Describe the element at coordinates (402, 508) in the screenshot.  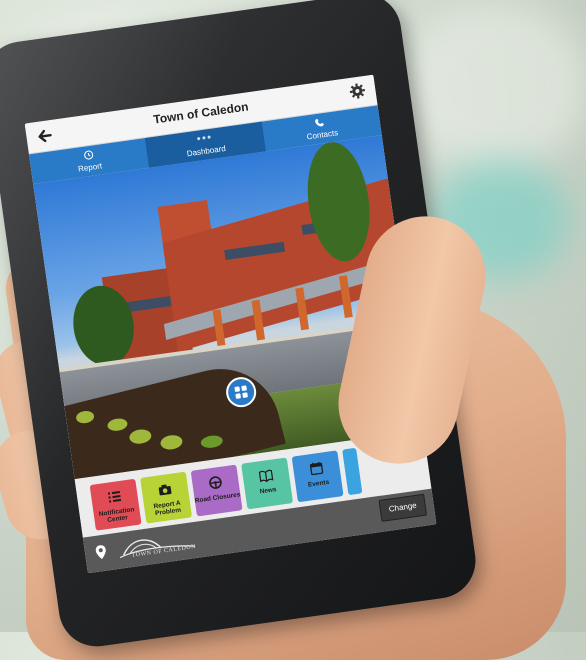
I see `change-button: Change` at that location.